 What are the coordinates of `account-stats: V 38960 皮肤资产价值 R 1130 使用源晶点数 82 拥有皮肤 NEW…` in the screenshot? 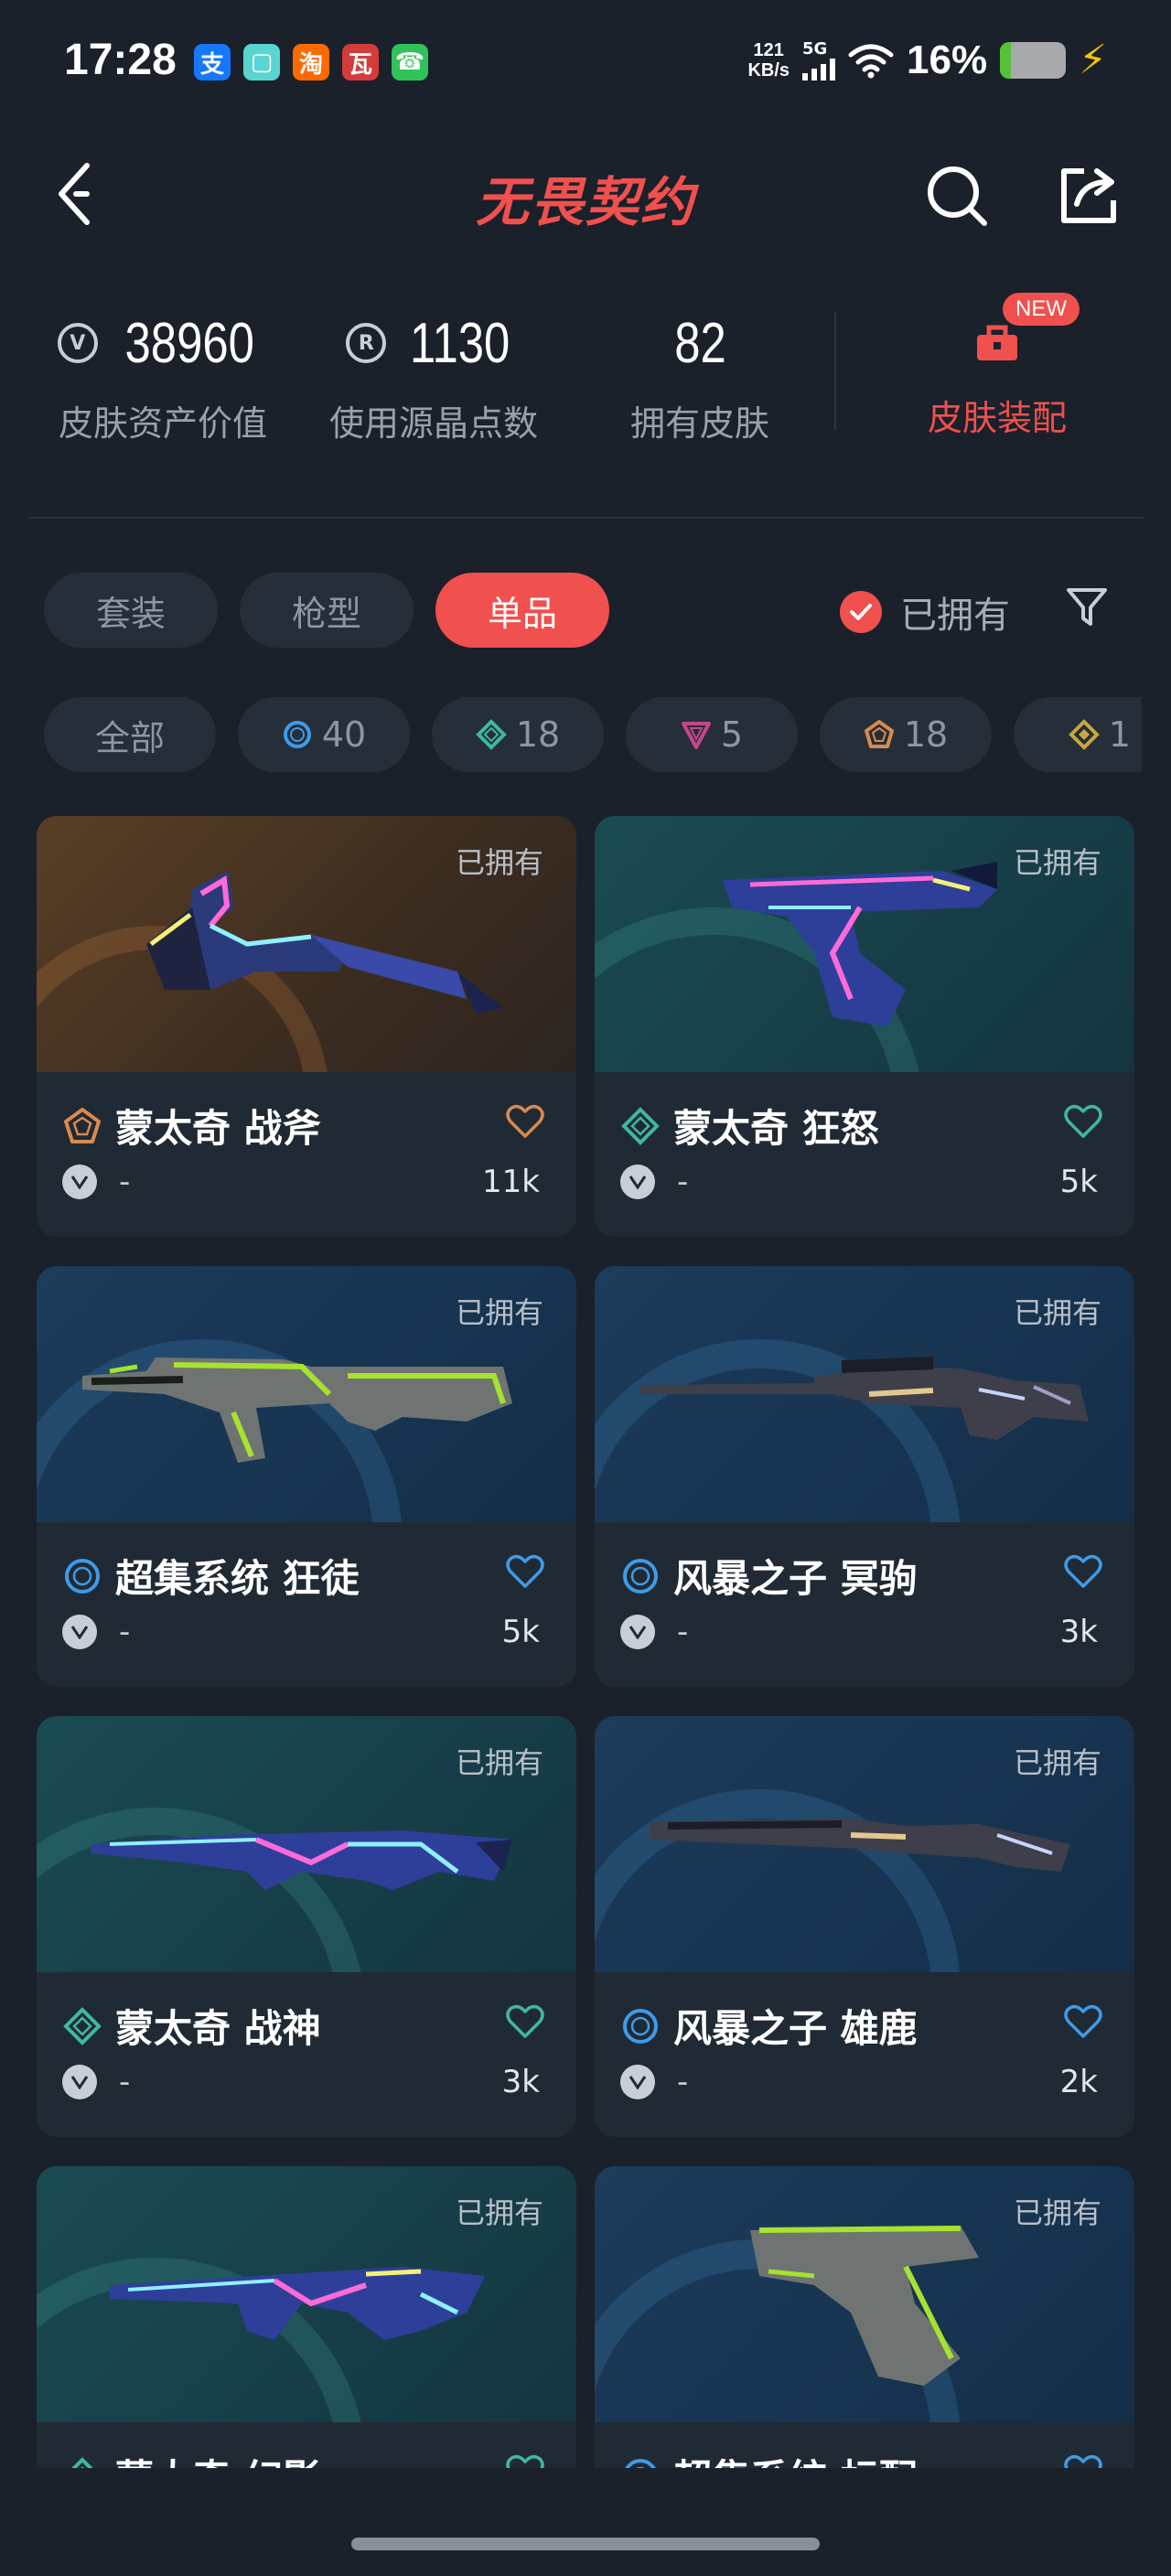 It's located at (585, 380).